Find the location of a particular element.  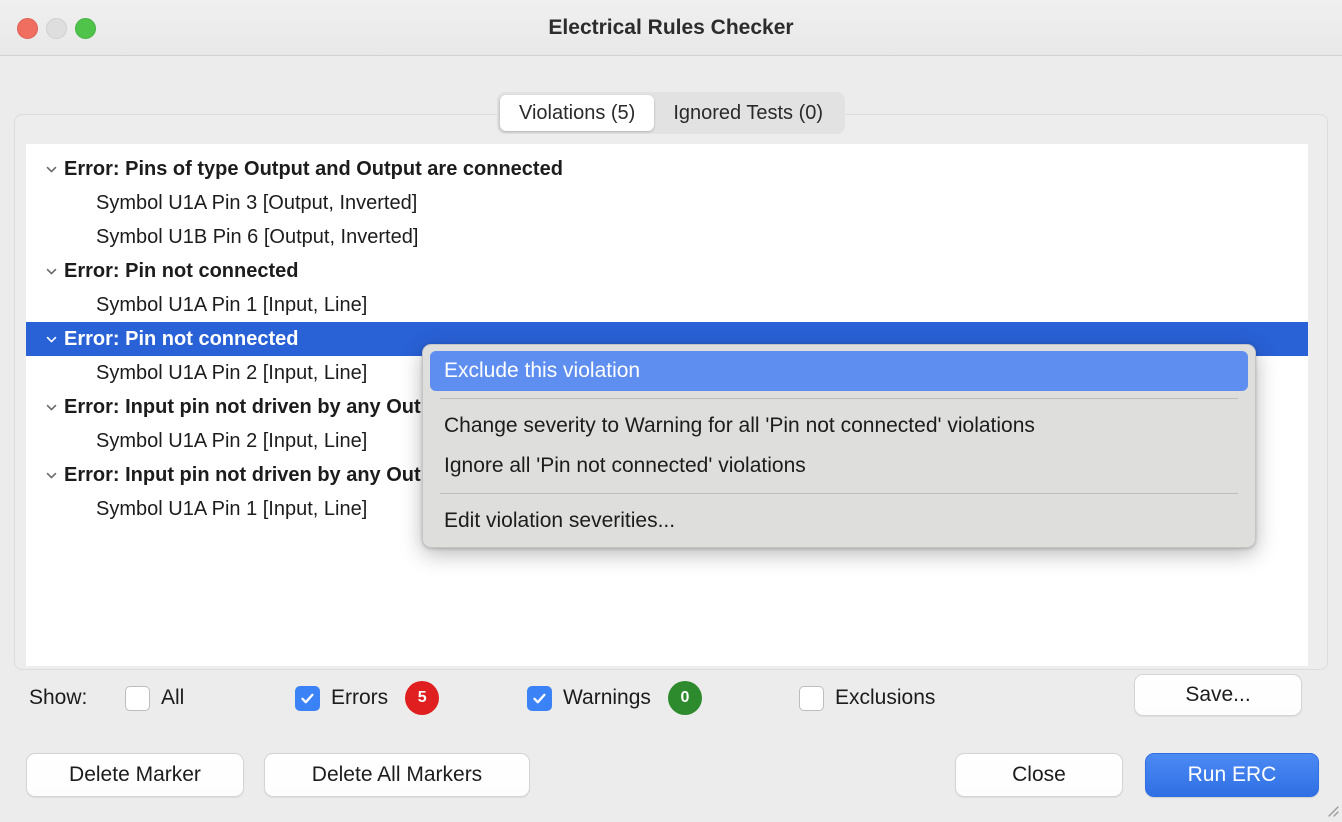

filter-all-label: All is located at coordinates (173, 697).